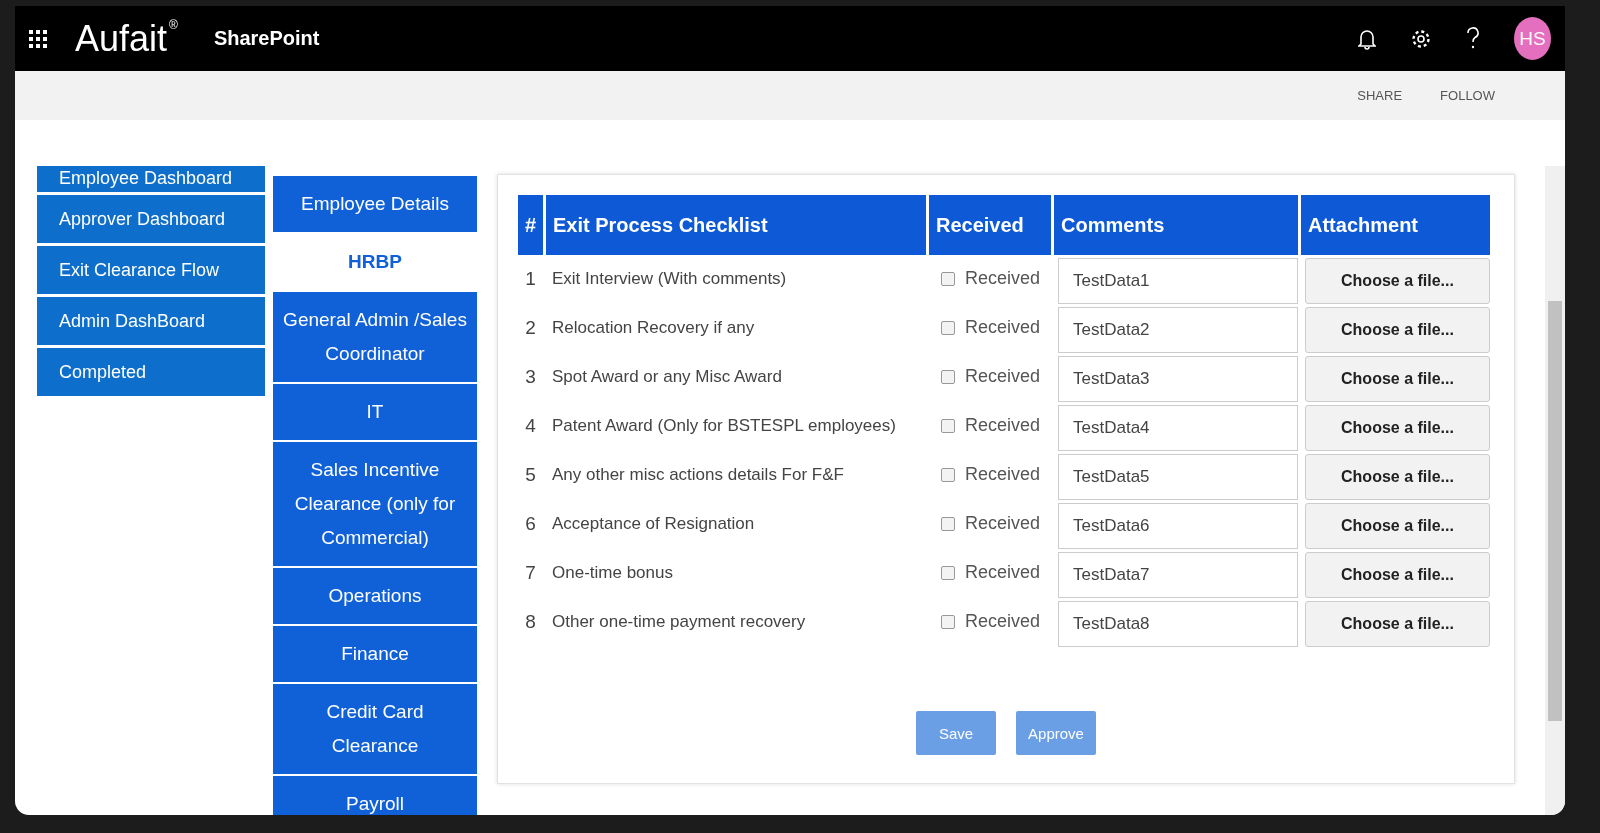 This screenshot has height=833, width=1600. I want to click on column-header: Exit Process Checklist, so click(736, 225).